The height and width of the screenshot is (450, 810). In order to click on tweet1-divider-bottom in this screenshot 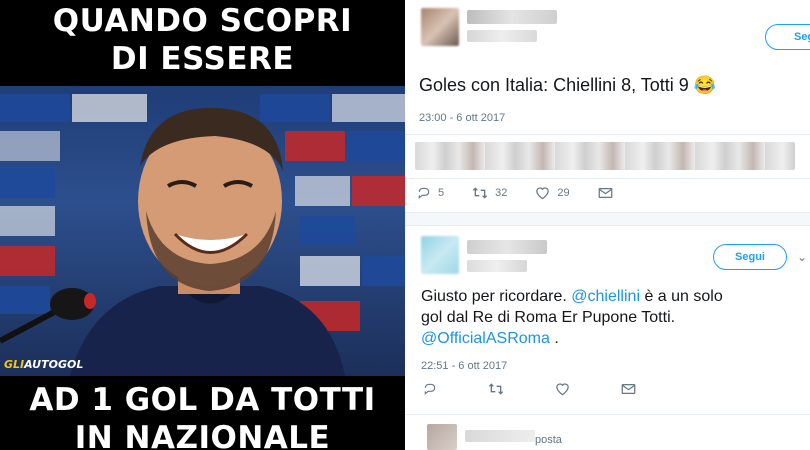, I will do `click(607, 178)`.